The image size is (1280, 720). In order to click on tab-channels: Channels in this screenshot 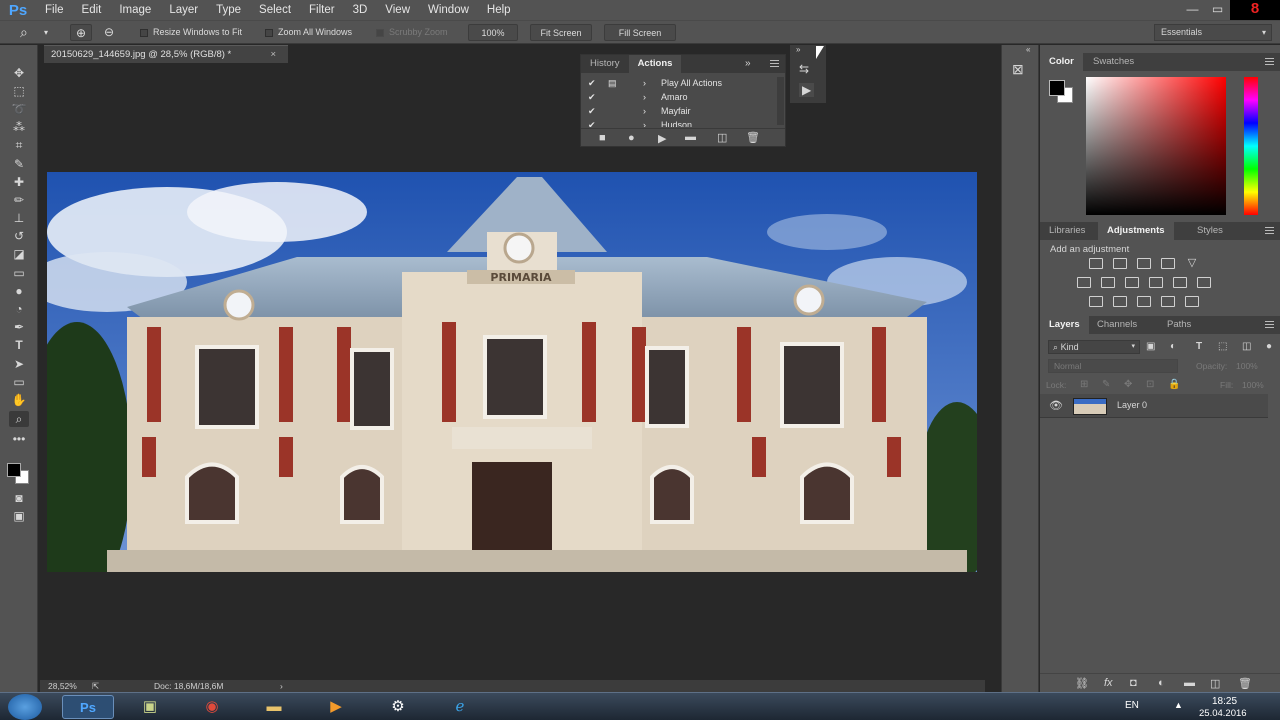, I will do `click(1117, 325)`.